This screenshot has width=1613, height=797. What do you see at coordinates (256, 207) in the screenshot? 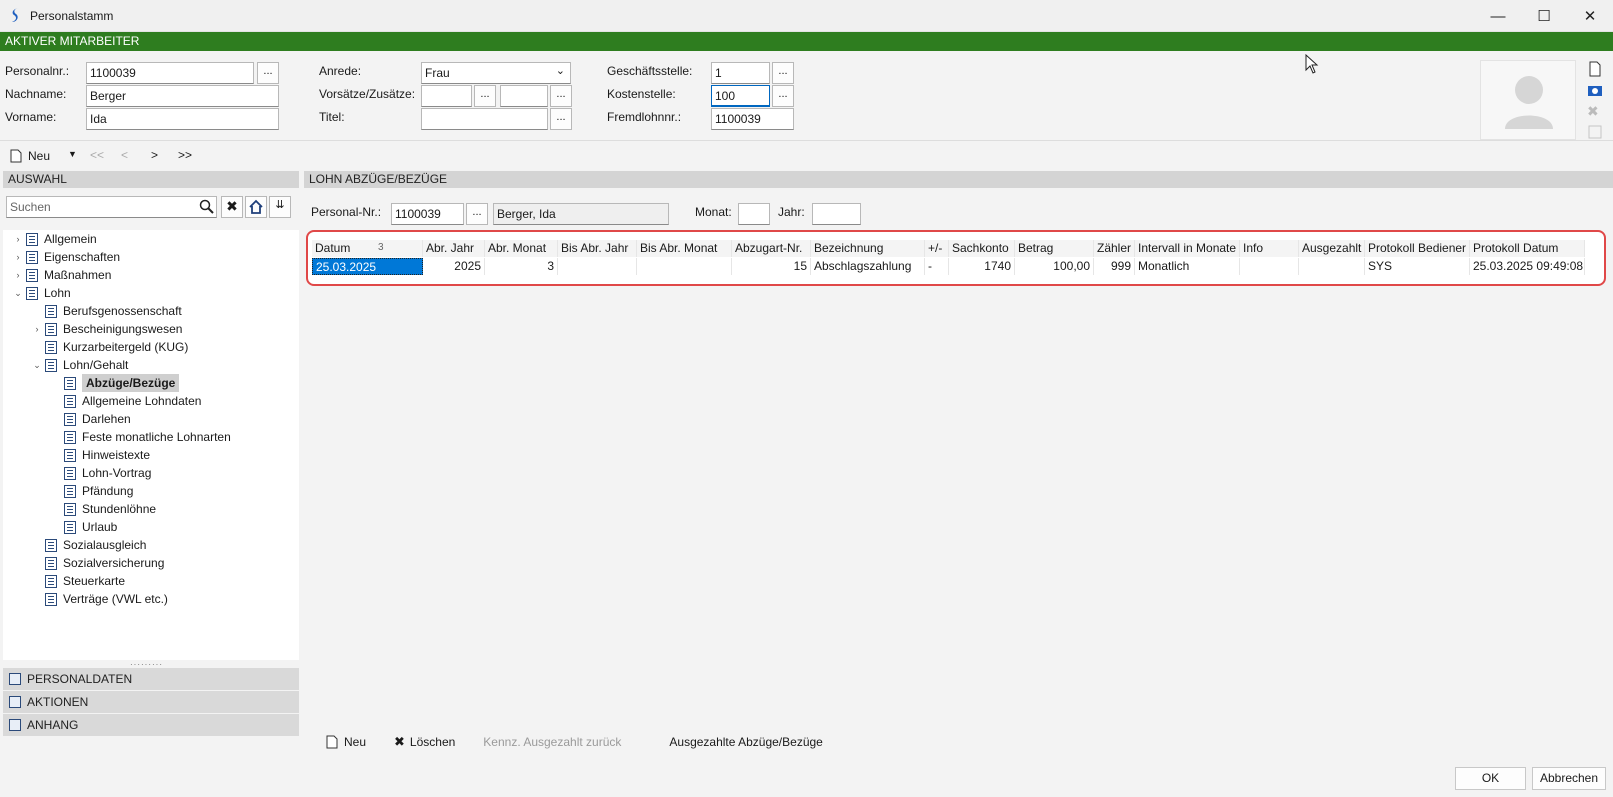
I see `home-icon` at bounding box center [256, 207].